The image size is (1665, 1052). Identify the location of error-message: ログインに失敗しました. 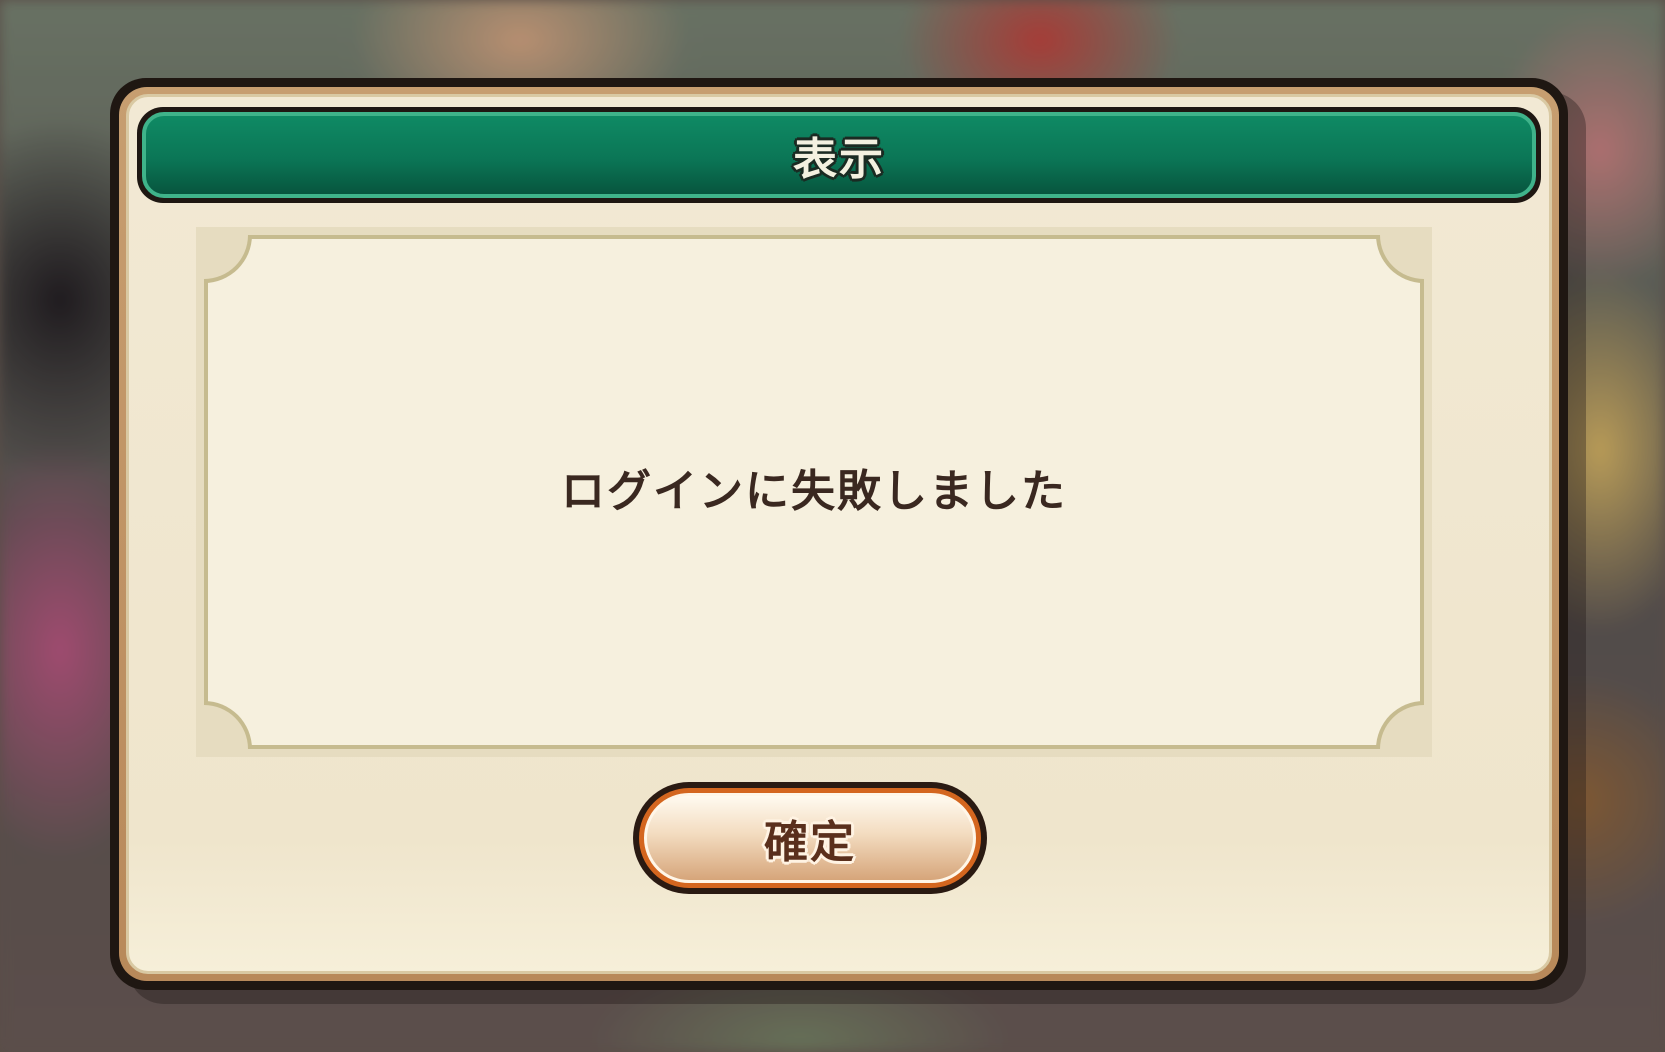
(814, 491).